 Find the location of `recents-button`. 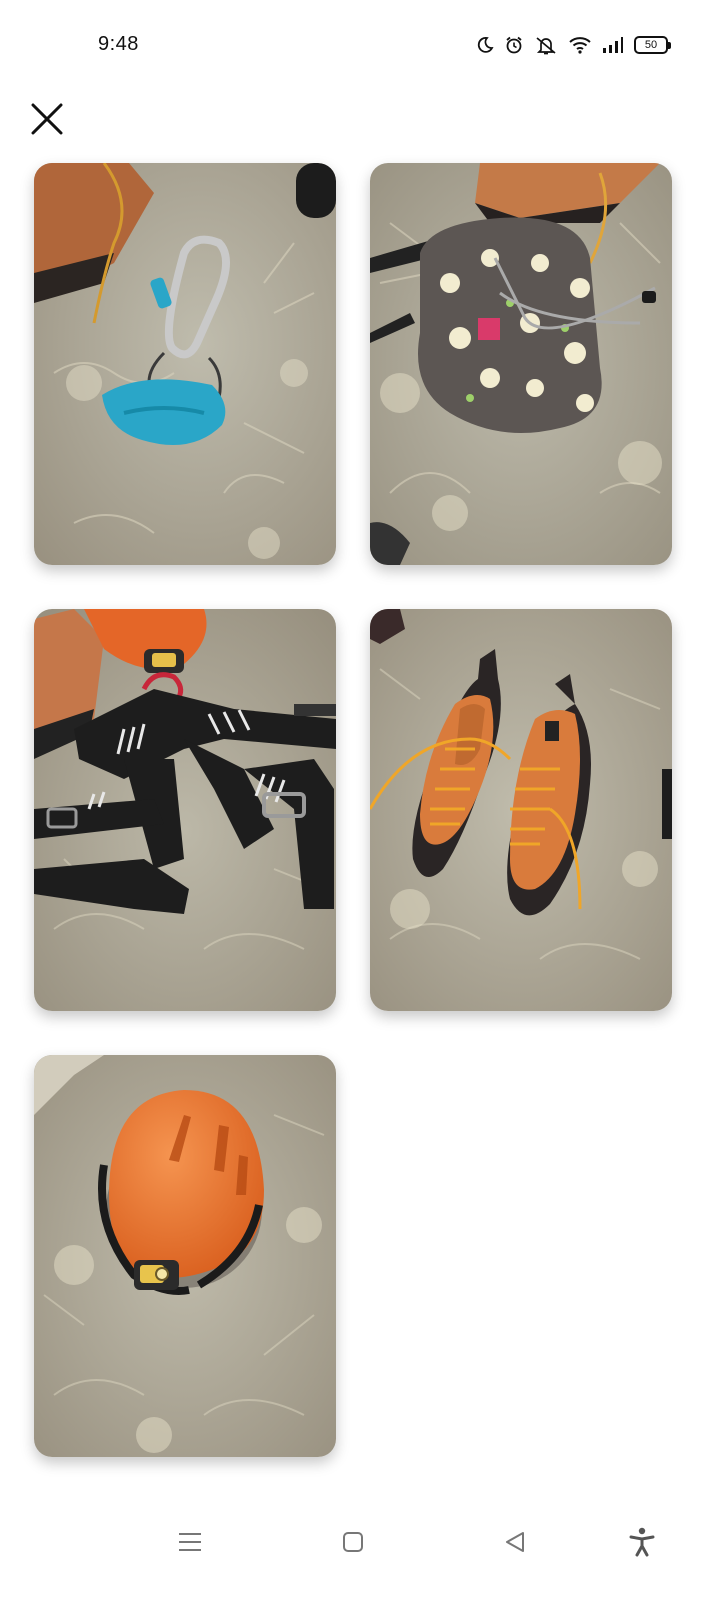

recents-button is located at coordinates (190, 1542).